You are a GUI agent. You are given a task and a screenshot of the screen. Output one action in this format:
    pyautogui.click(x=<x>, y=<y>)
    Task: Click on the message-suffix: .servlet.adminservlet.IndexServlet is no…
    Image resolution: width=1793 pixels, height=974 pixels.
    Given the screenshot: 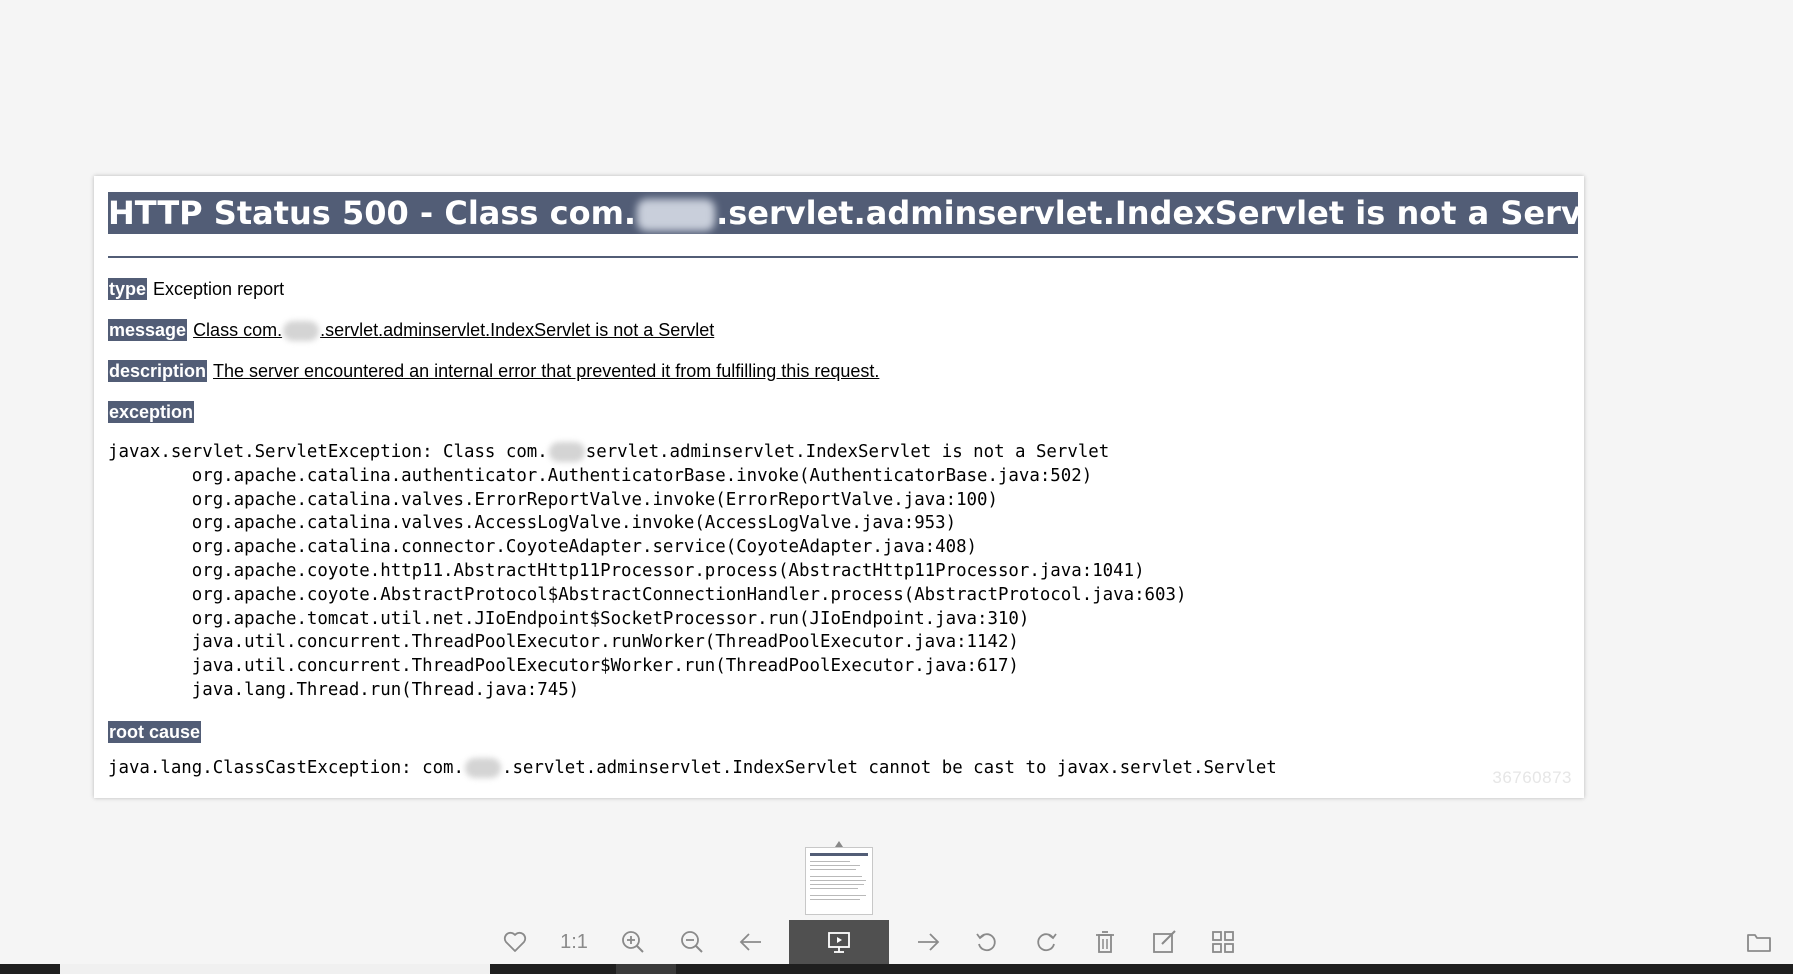 What is the action you would take?
    pyautogui.click(x=517, y=330)
    